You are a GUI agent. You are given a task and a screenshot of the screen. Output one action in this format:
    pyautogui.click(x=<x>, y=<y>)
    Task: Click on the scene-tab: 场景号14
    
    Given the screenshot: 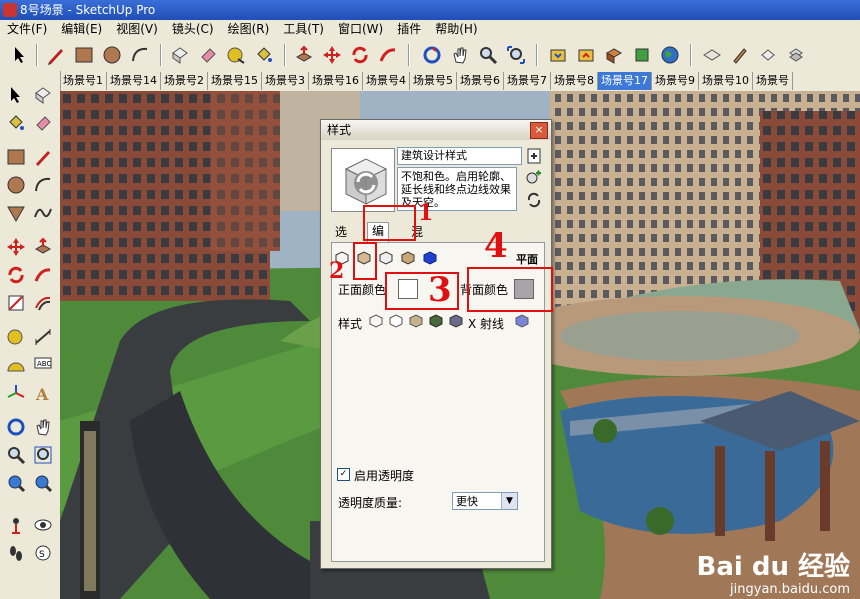 What is the action you would take?
    pyautogui.click(x=134, y=81)
    